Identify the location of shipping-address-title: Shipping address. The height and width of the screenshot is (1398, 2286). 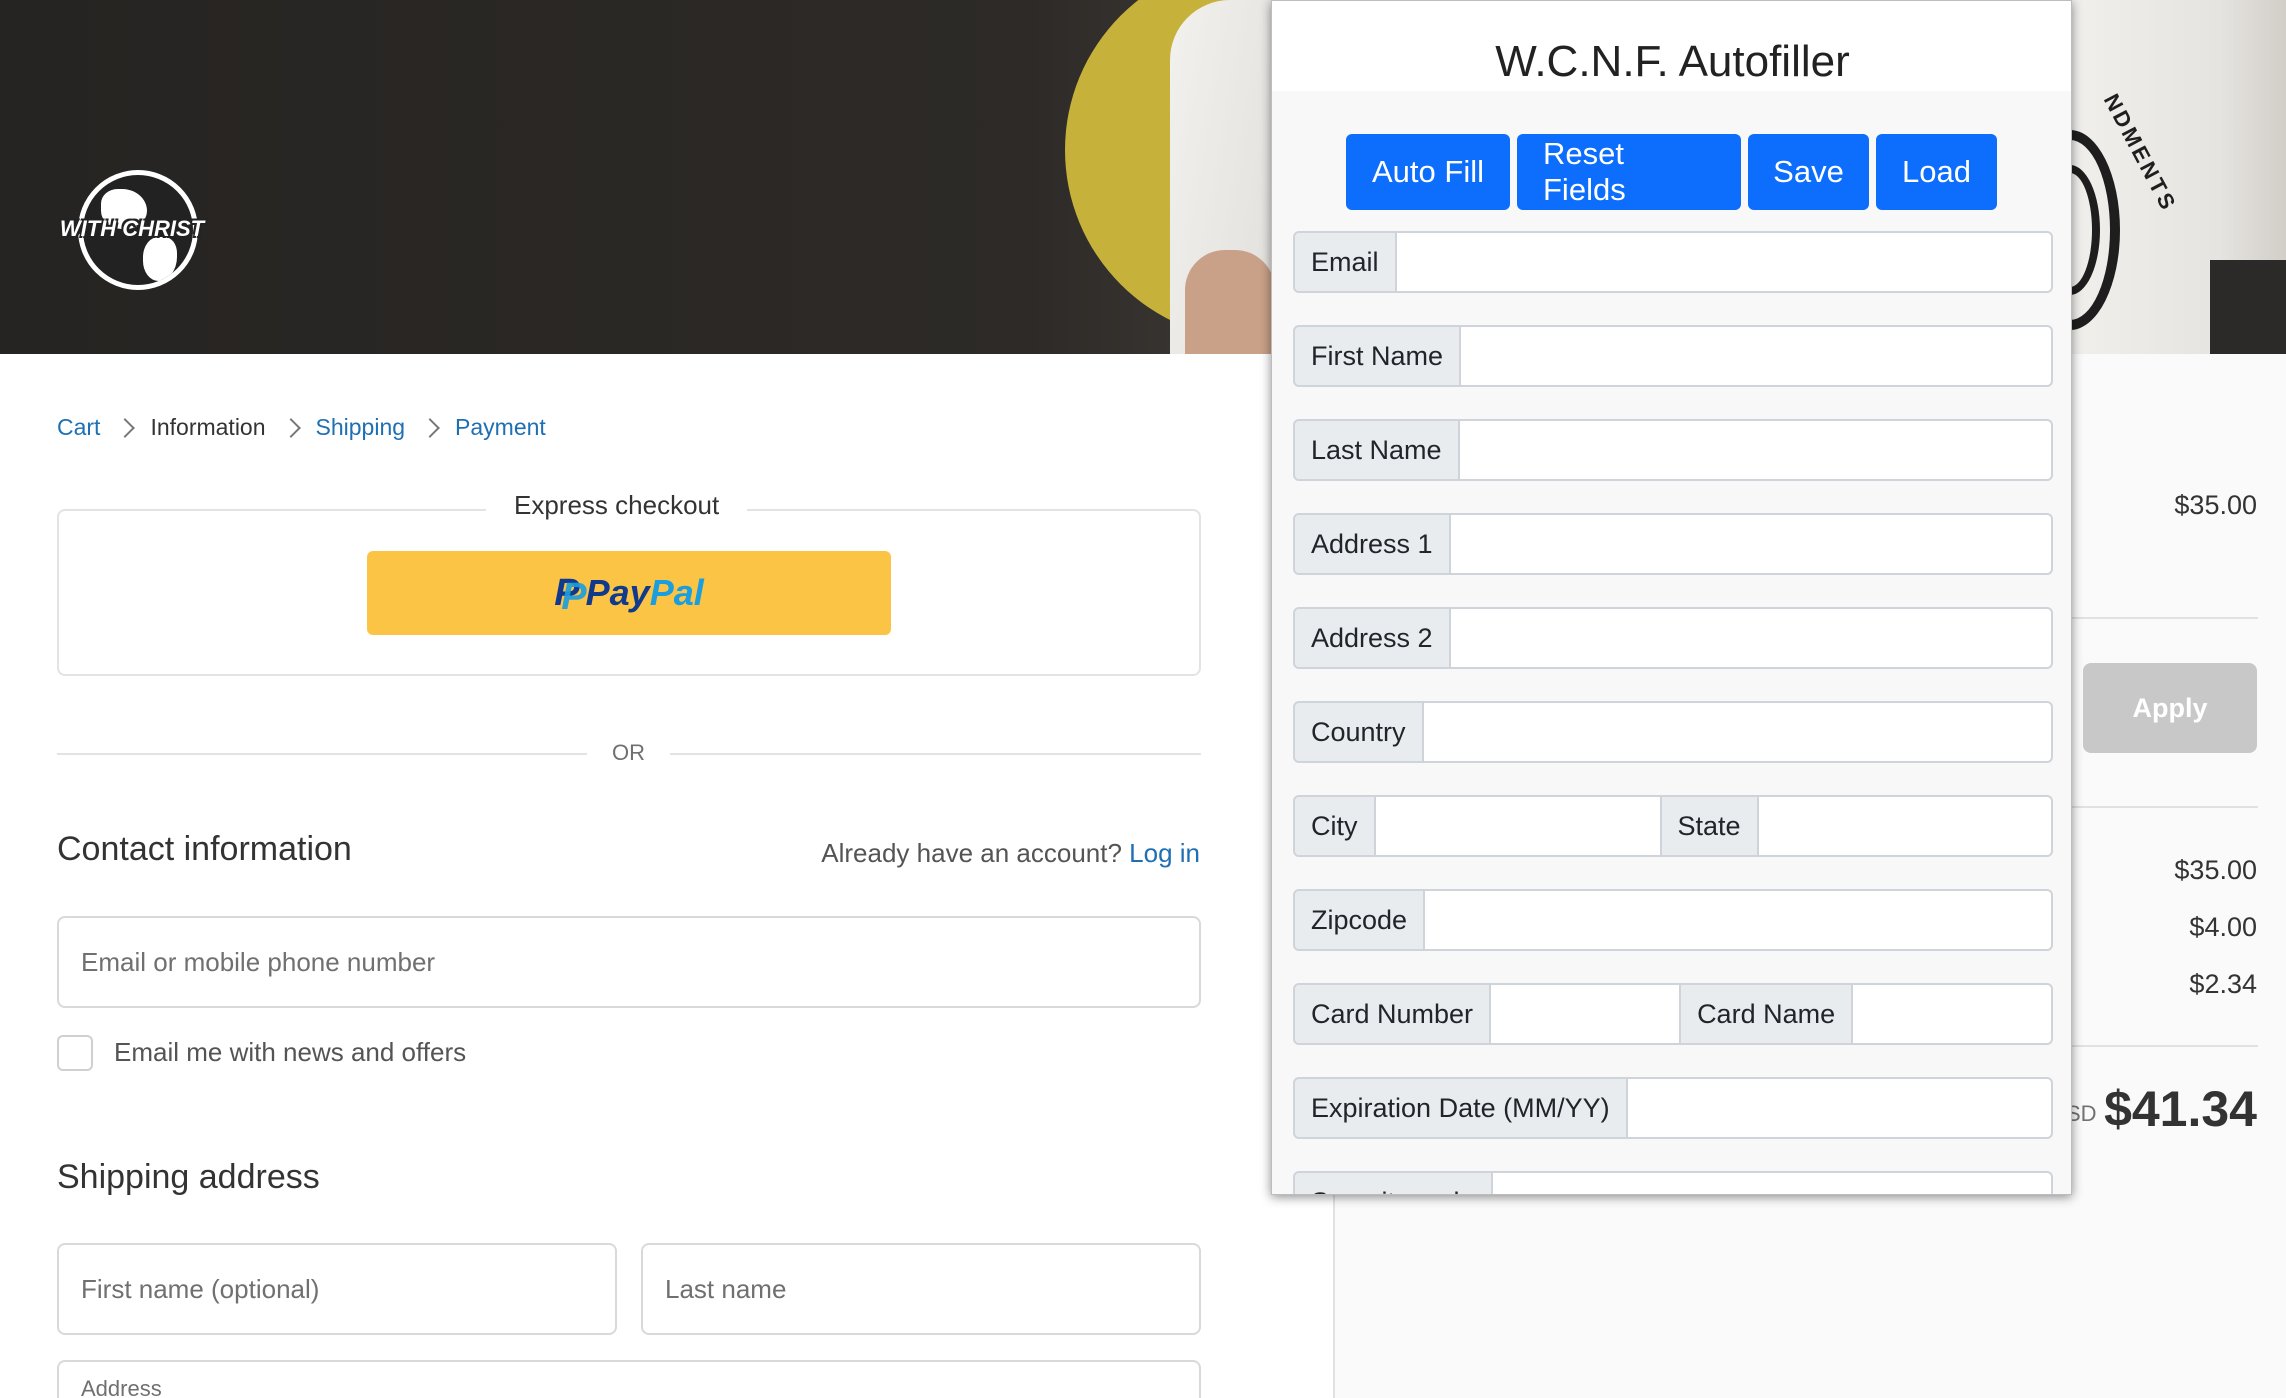
(188, 1177).